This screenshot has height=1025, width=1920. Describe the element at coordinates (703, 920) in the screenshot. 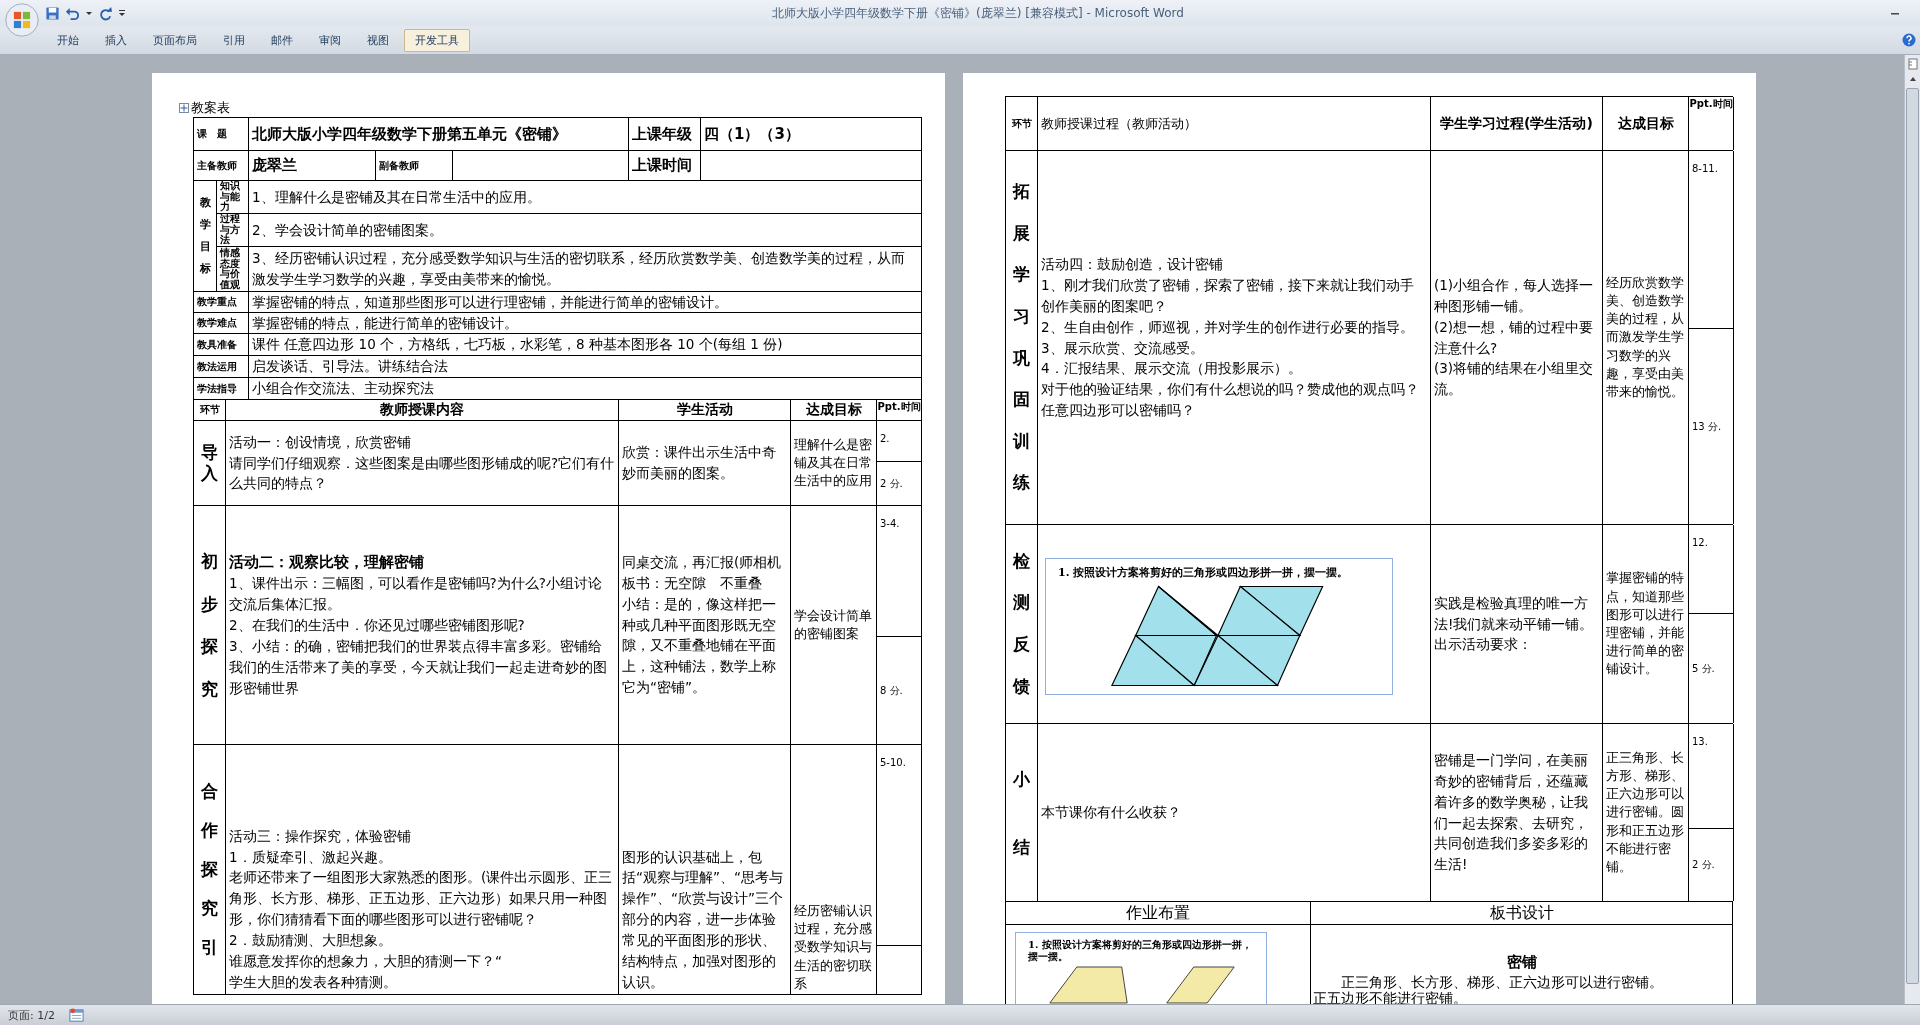

I see `student-activity-text: 图形的认识基础上，包括“观察与理解”、“思考与操作”、“欣赏与设计”三个部分的内容，进一步体验常见的平面图形的形状、结构特点，加强对图形的认识。` at that location.